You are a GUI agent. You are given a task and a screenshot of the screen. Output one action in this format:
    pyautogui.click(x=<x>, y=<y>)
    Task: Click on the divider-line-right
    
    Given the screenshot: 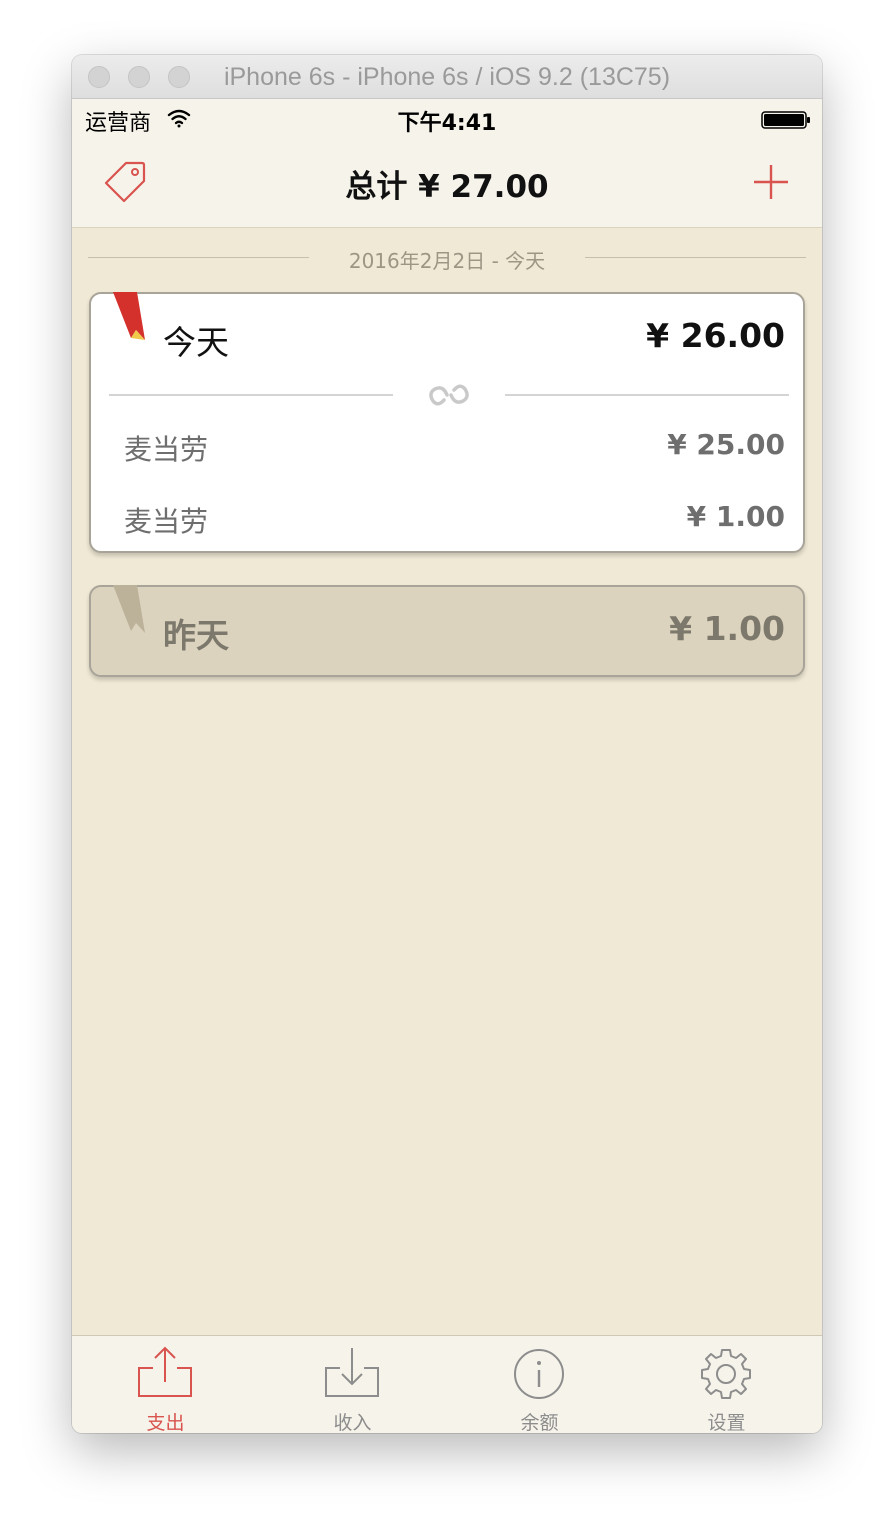 What is the action you would take?
    pyautogui.click(x=647, y=395)
    